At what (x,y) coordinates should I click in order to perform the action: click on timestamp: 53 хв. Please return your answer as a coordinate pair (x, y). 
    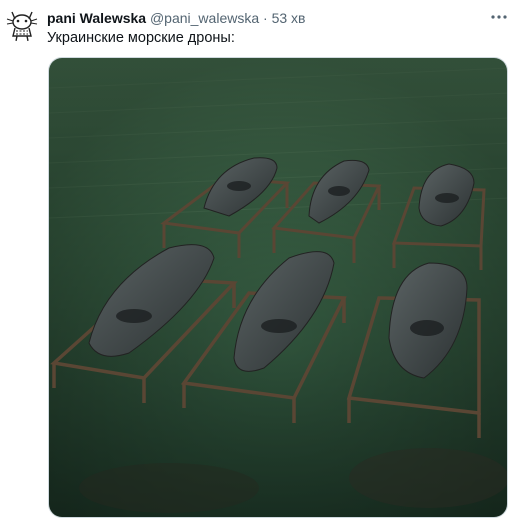
    Looking at the image, I should click on (289, 18).